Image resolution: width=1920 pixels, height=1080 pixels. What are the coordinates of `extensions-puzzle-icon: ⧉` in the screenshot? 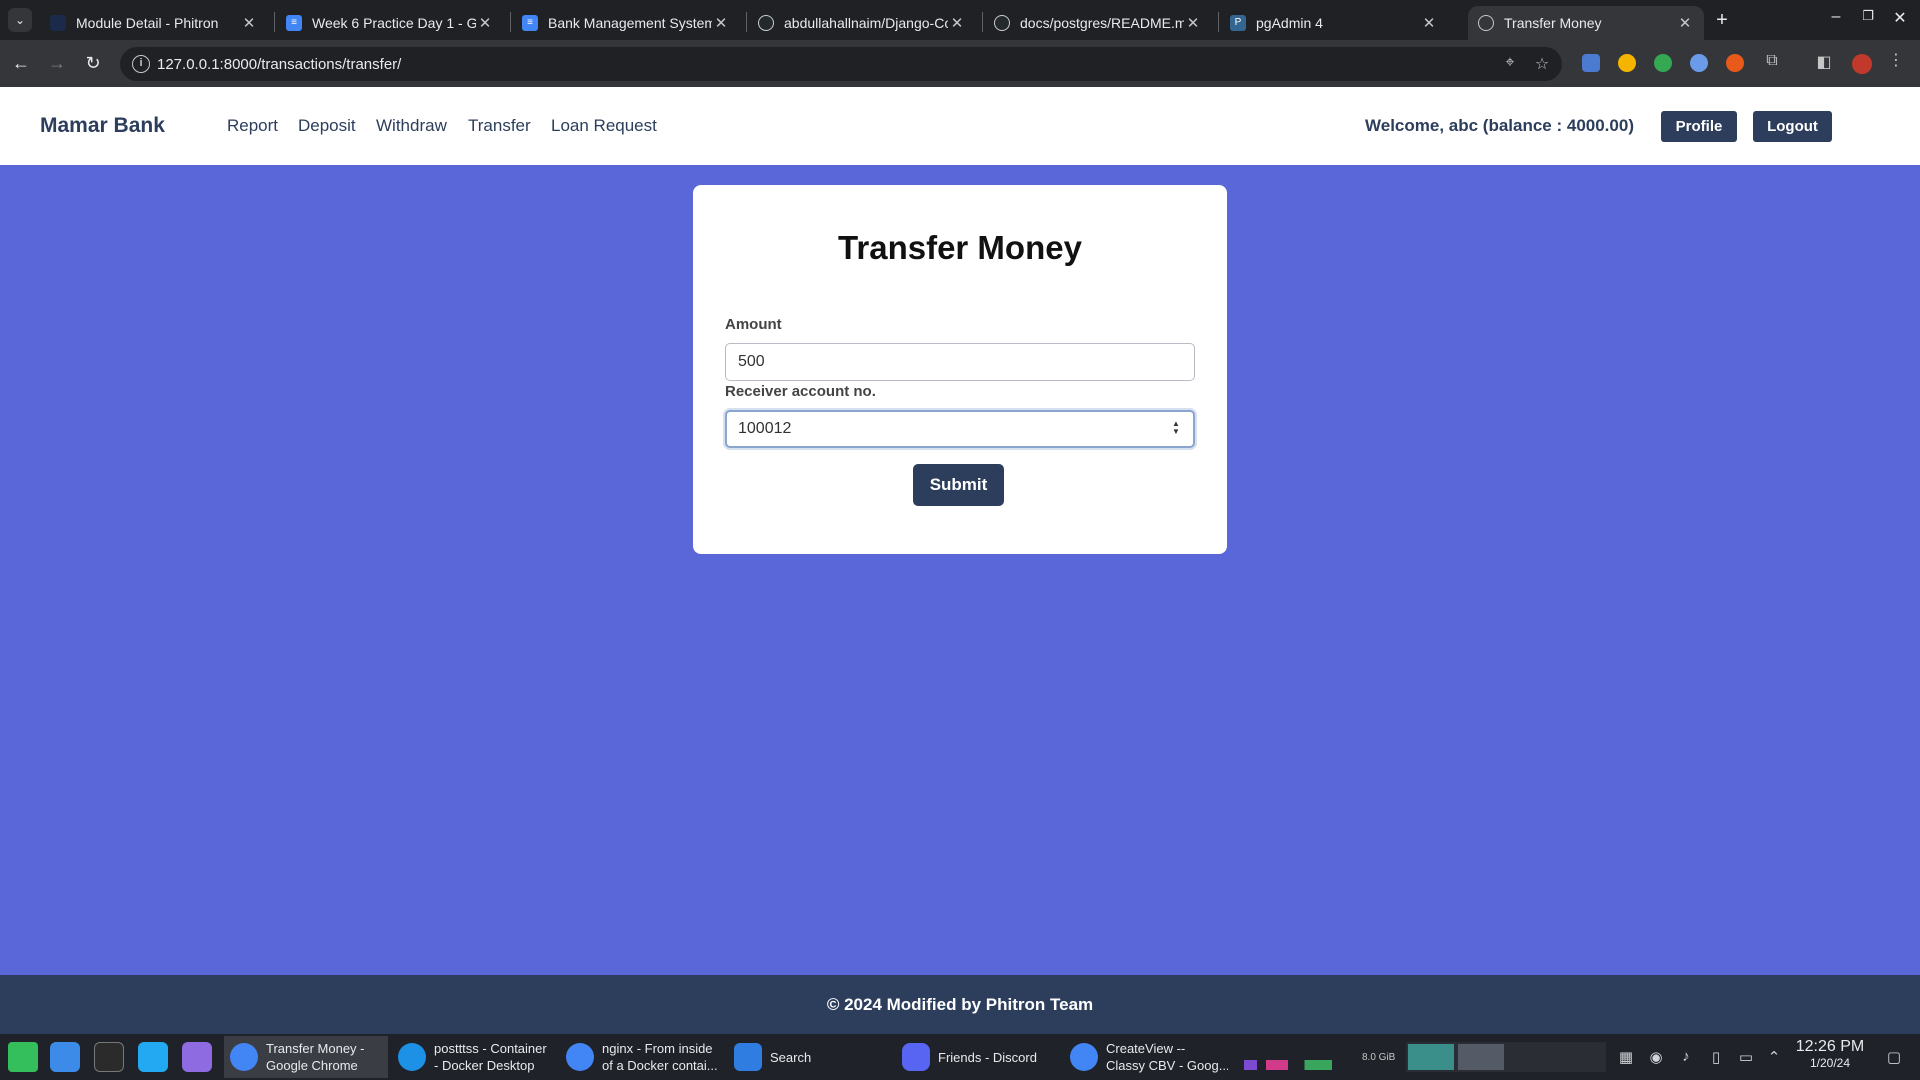 It's located at (1772, 61).